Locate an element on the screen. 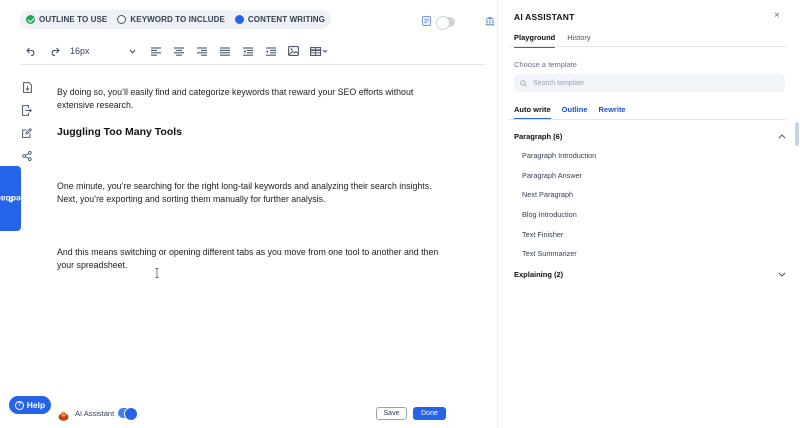  section-heading: Juggling Too Many Tools is located at coordinates (120, 132).